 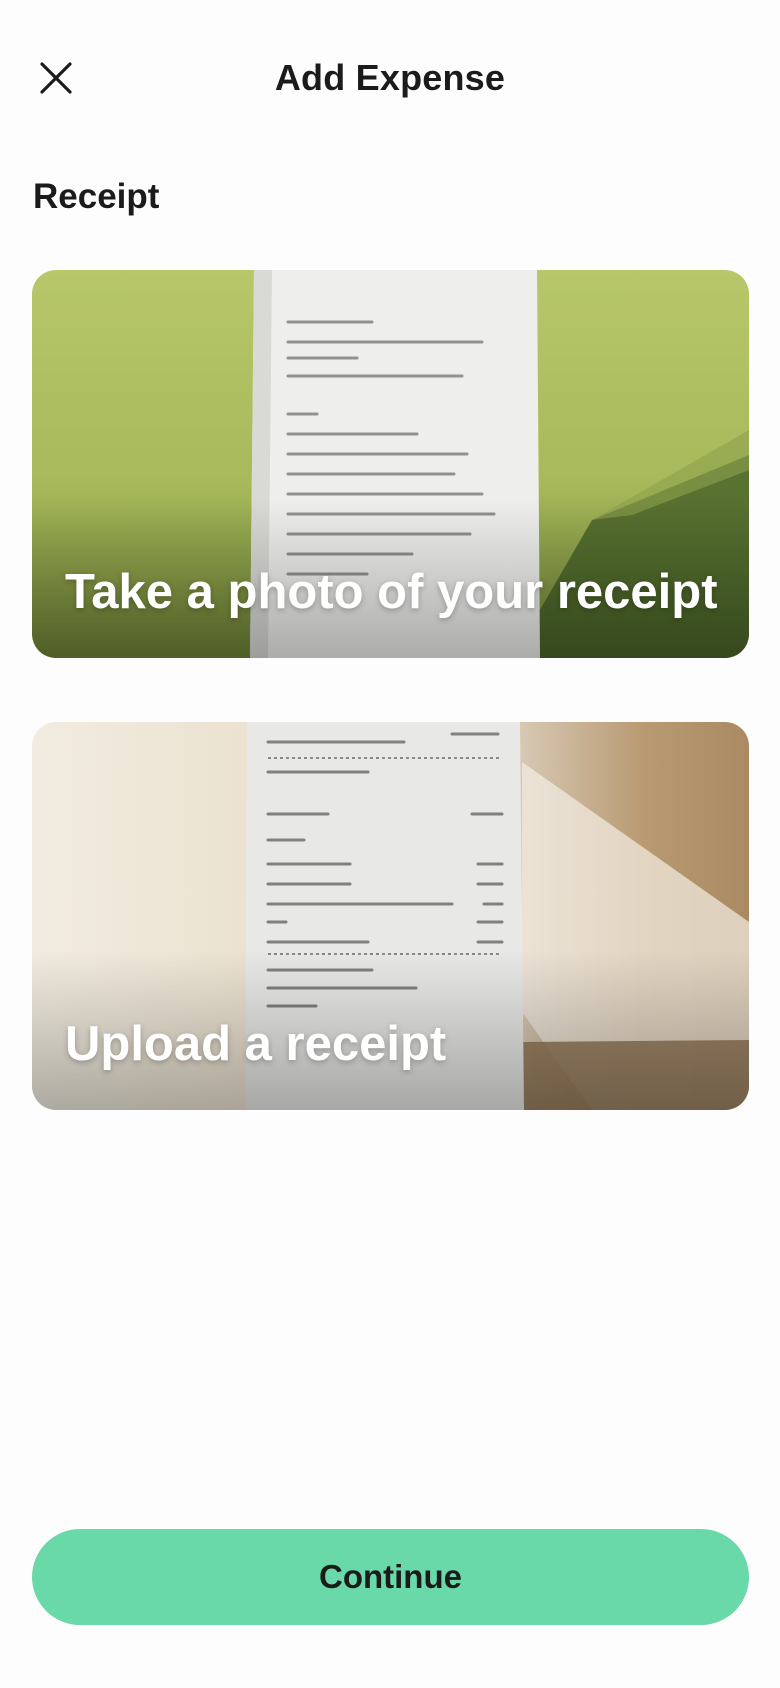 What do you see at coordinates (256, 1044) in the screenshot?
I see `upload-receipt-label: Upload a receipt` at bounding box center [256, 1044].